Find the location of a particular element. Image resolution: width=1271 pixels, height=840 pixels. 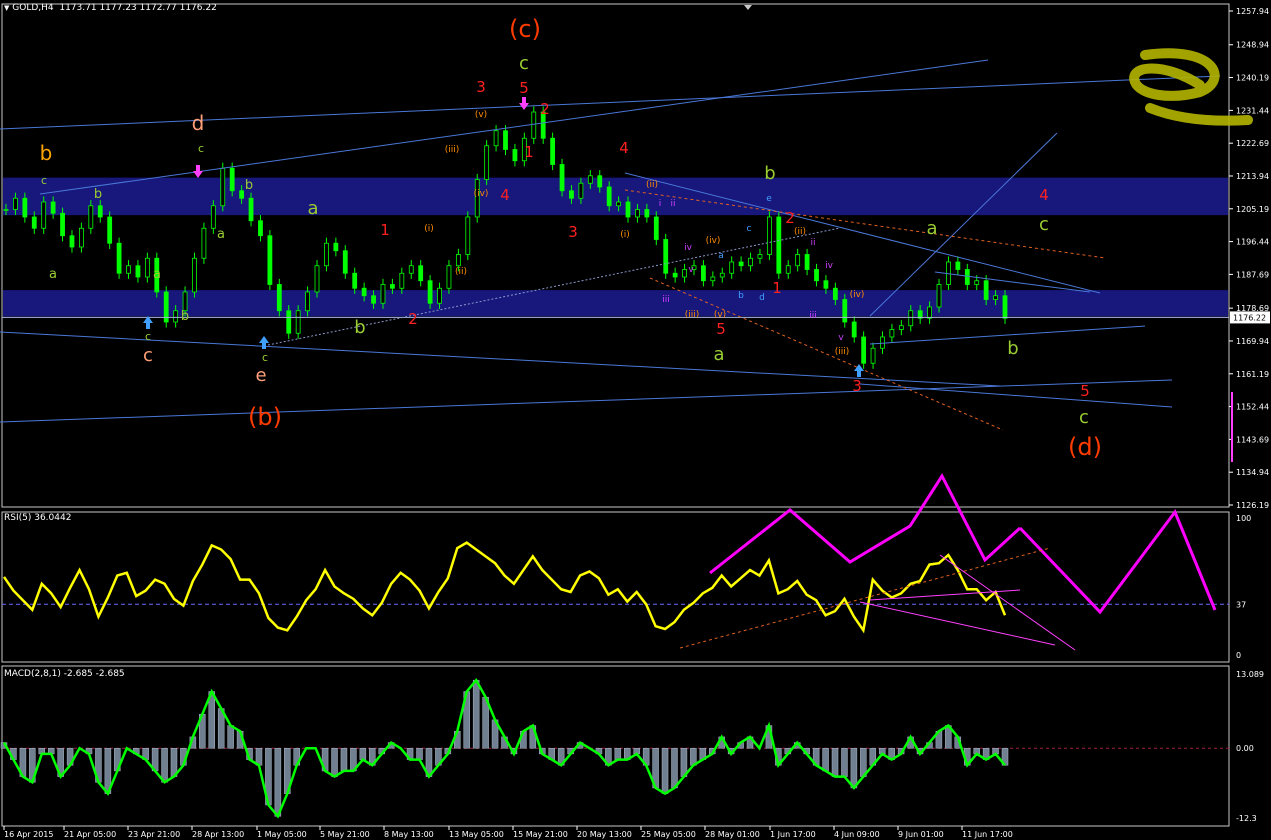

wave-label: (i) is located at coordinates (429, 229).